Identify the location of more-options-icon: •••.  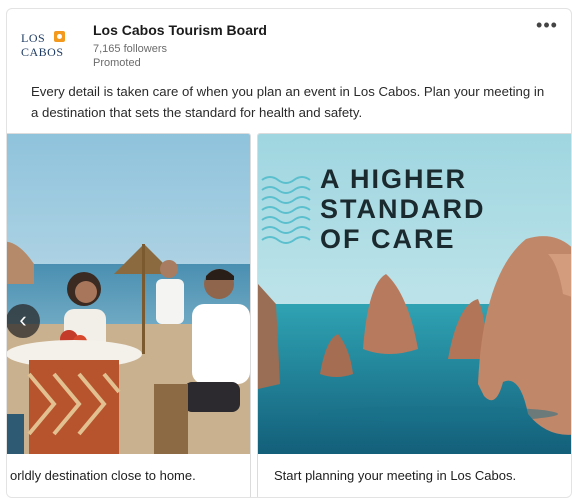
(547, 27).